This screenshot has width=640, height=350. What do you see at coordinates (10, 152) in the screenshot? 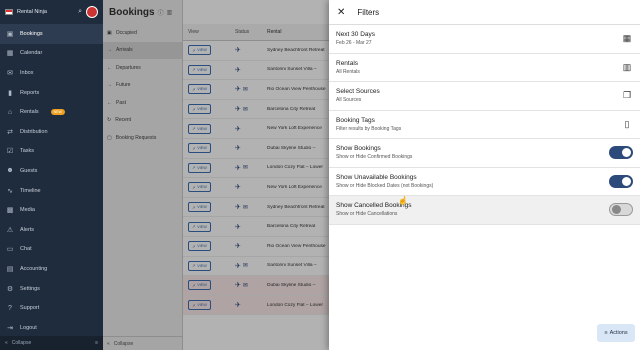
I see `tasks-icon: ☑` at bounding box center [10, 152].